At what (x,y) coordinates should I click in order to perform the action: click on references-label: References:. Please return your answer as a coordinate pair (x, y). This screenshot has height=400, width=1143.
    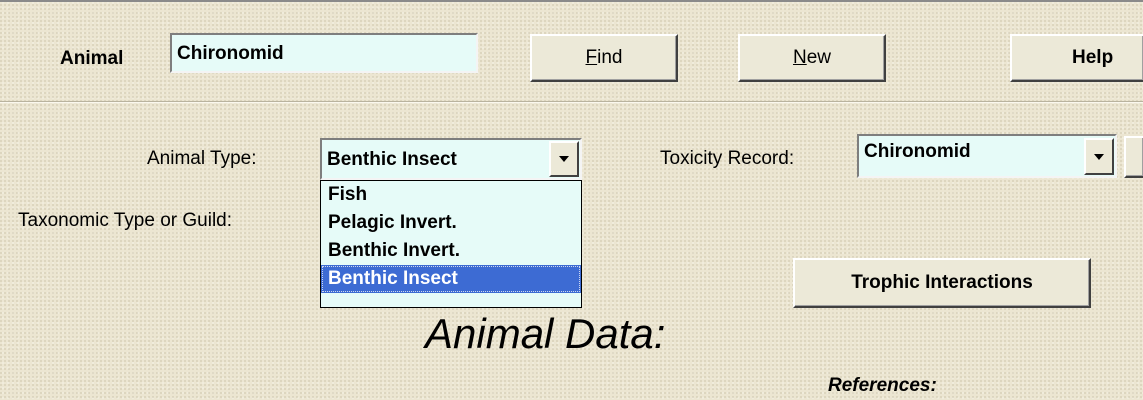
    Looking at the image, I should click on (882, 385).